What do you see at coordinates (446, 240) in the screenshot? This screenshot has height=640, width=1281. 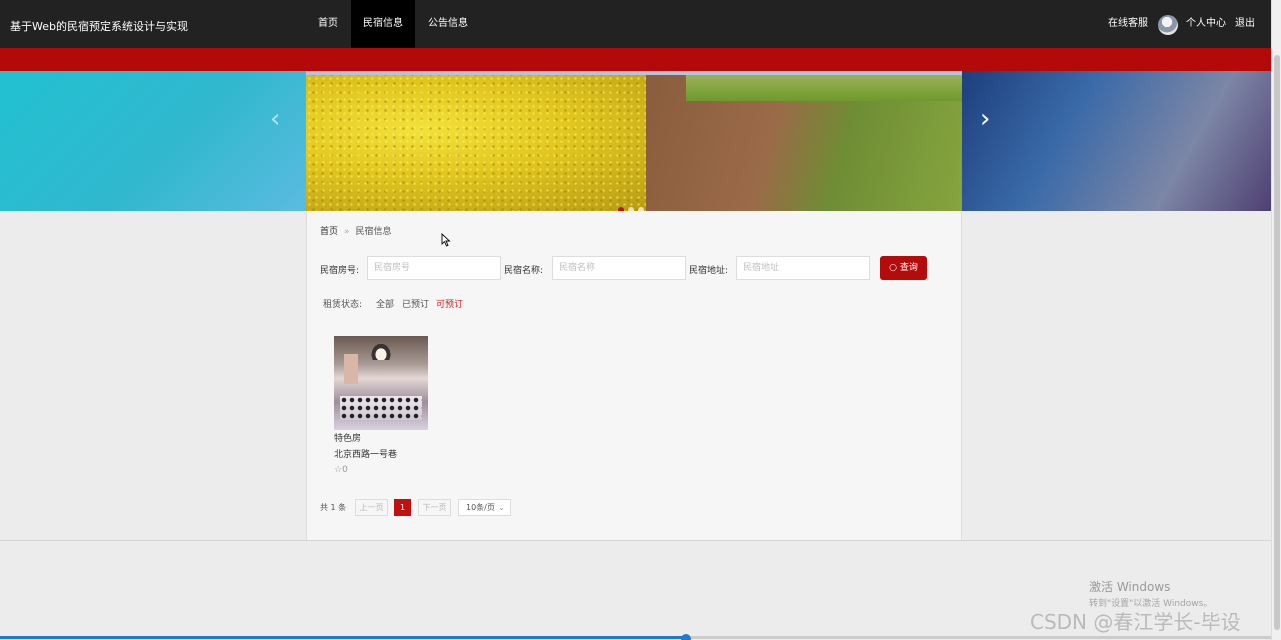 I see `mouse-cursor-icon` at bounding box center [446, 240].